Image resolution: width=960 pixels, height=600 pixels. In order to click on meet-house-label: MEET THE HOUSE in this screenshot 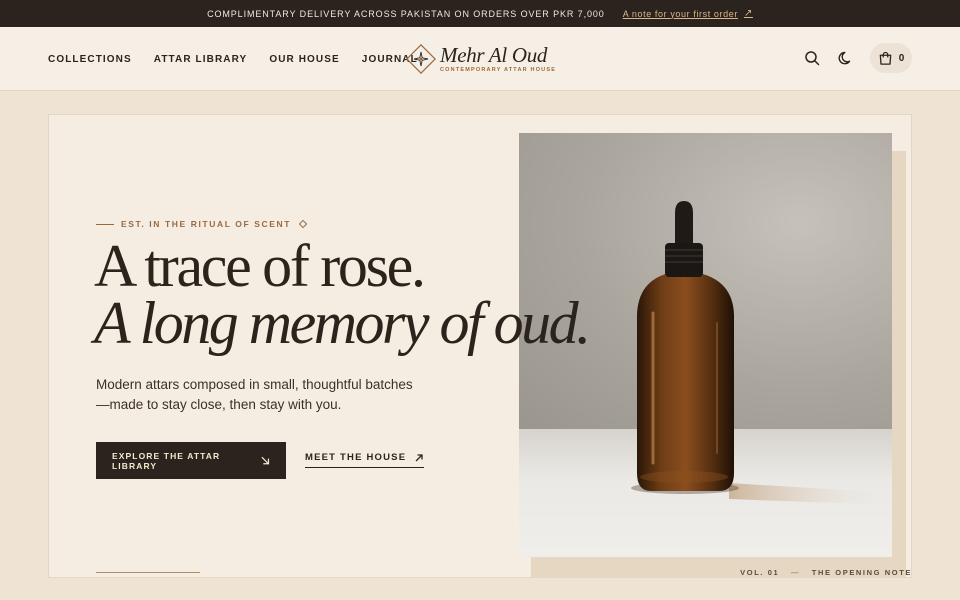, I will do `click(356, 457)`.